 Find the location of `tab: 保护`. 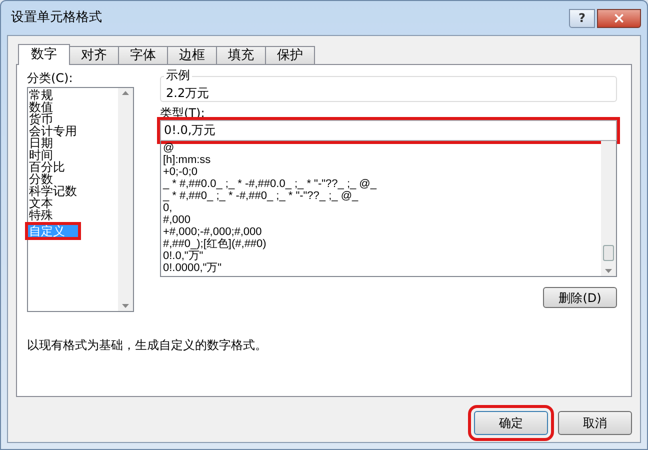

tab: 保护 is located at coordinates (290, 55).